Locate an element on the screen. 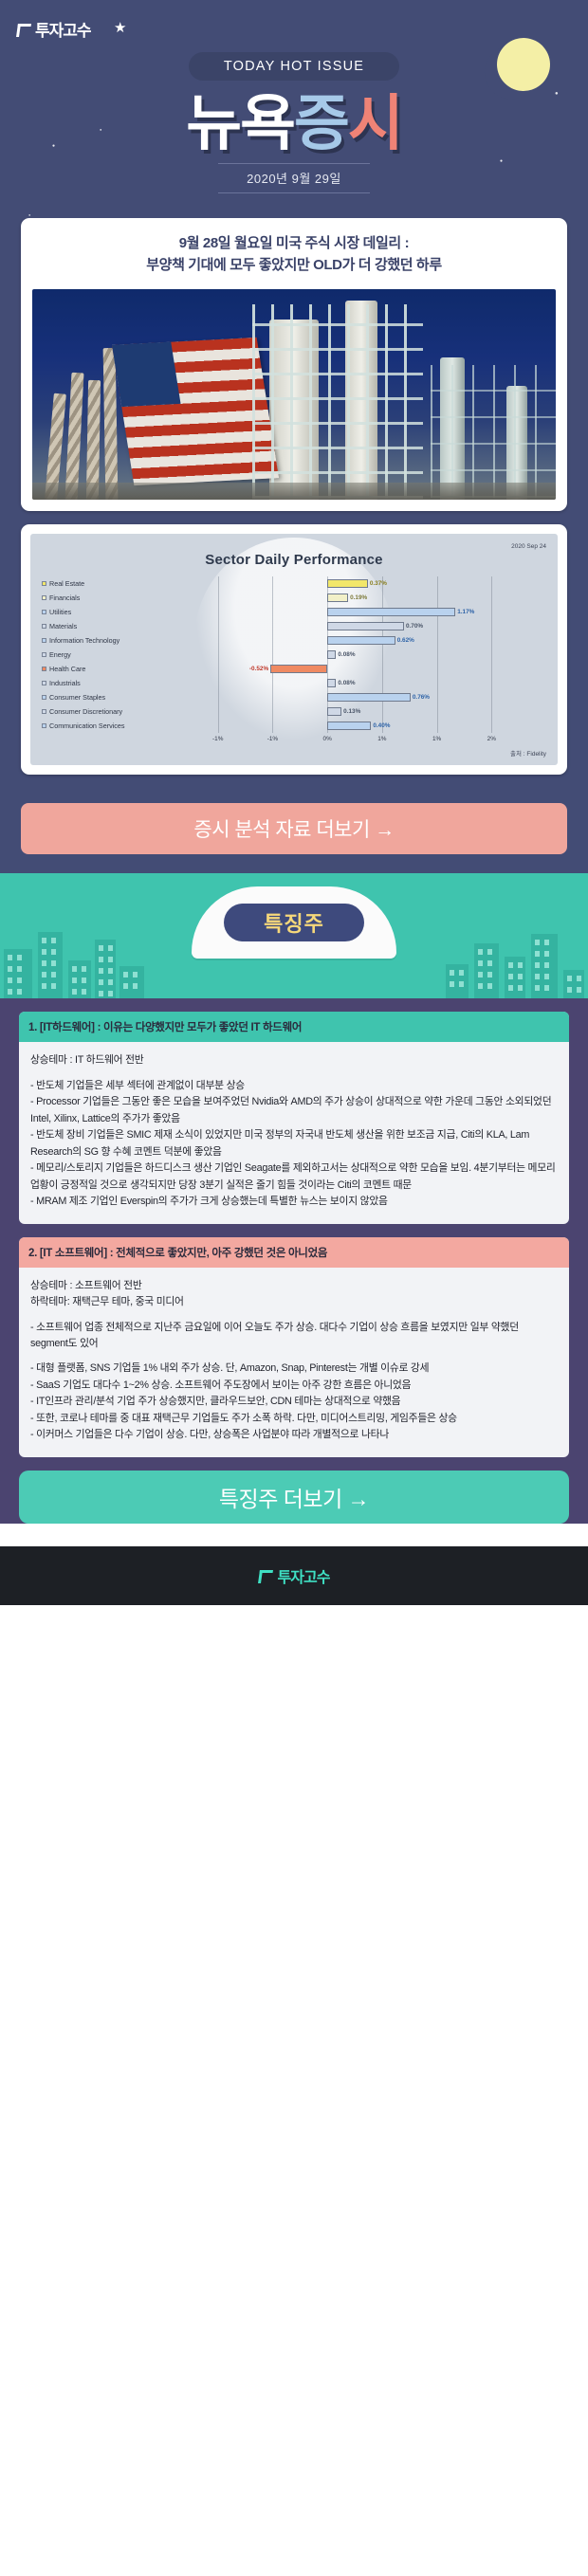  issue-date: 2020년 9월 29일 is located at coordinates (294, 178).